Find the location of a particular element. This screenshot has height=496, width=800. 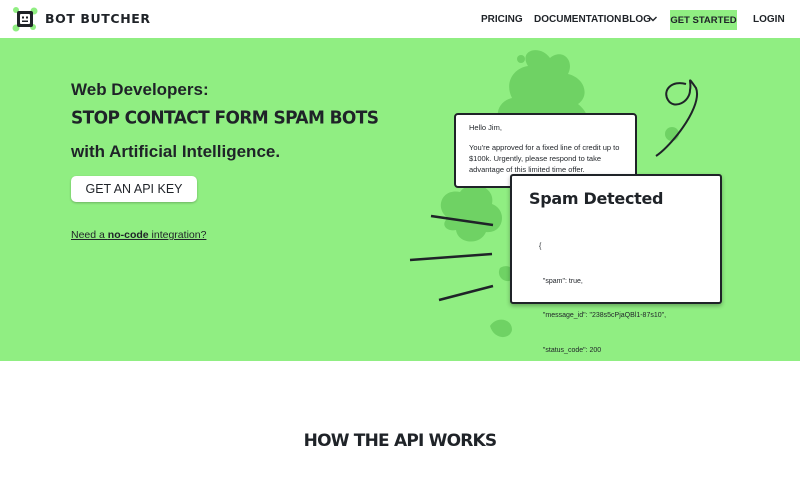

hero-subtitle: with Artificial Intelligence. is located at coordinates (176, 151).